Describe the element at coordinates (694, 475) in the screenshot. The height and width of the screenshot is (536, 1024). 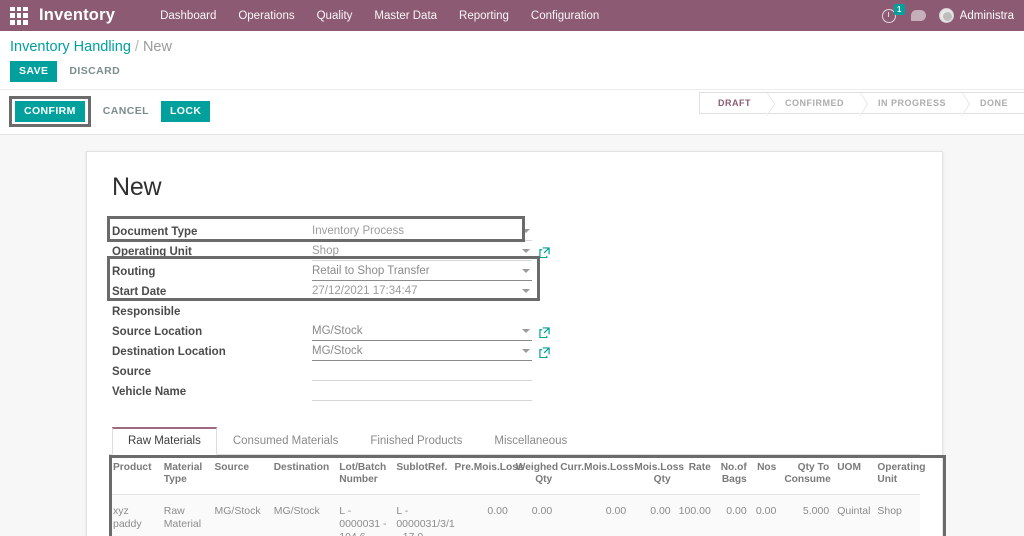
I see `col-header-rate: Rate` at that location.